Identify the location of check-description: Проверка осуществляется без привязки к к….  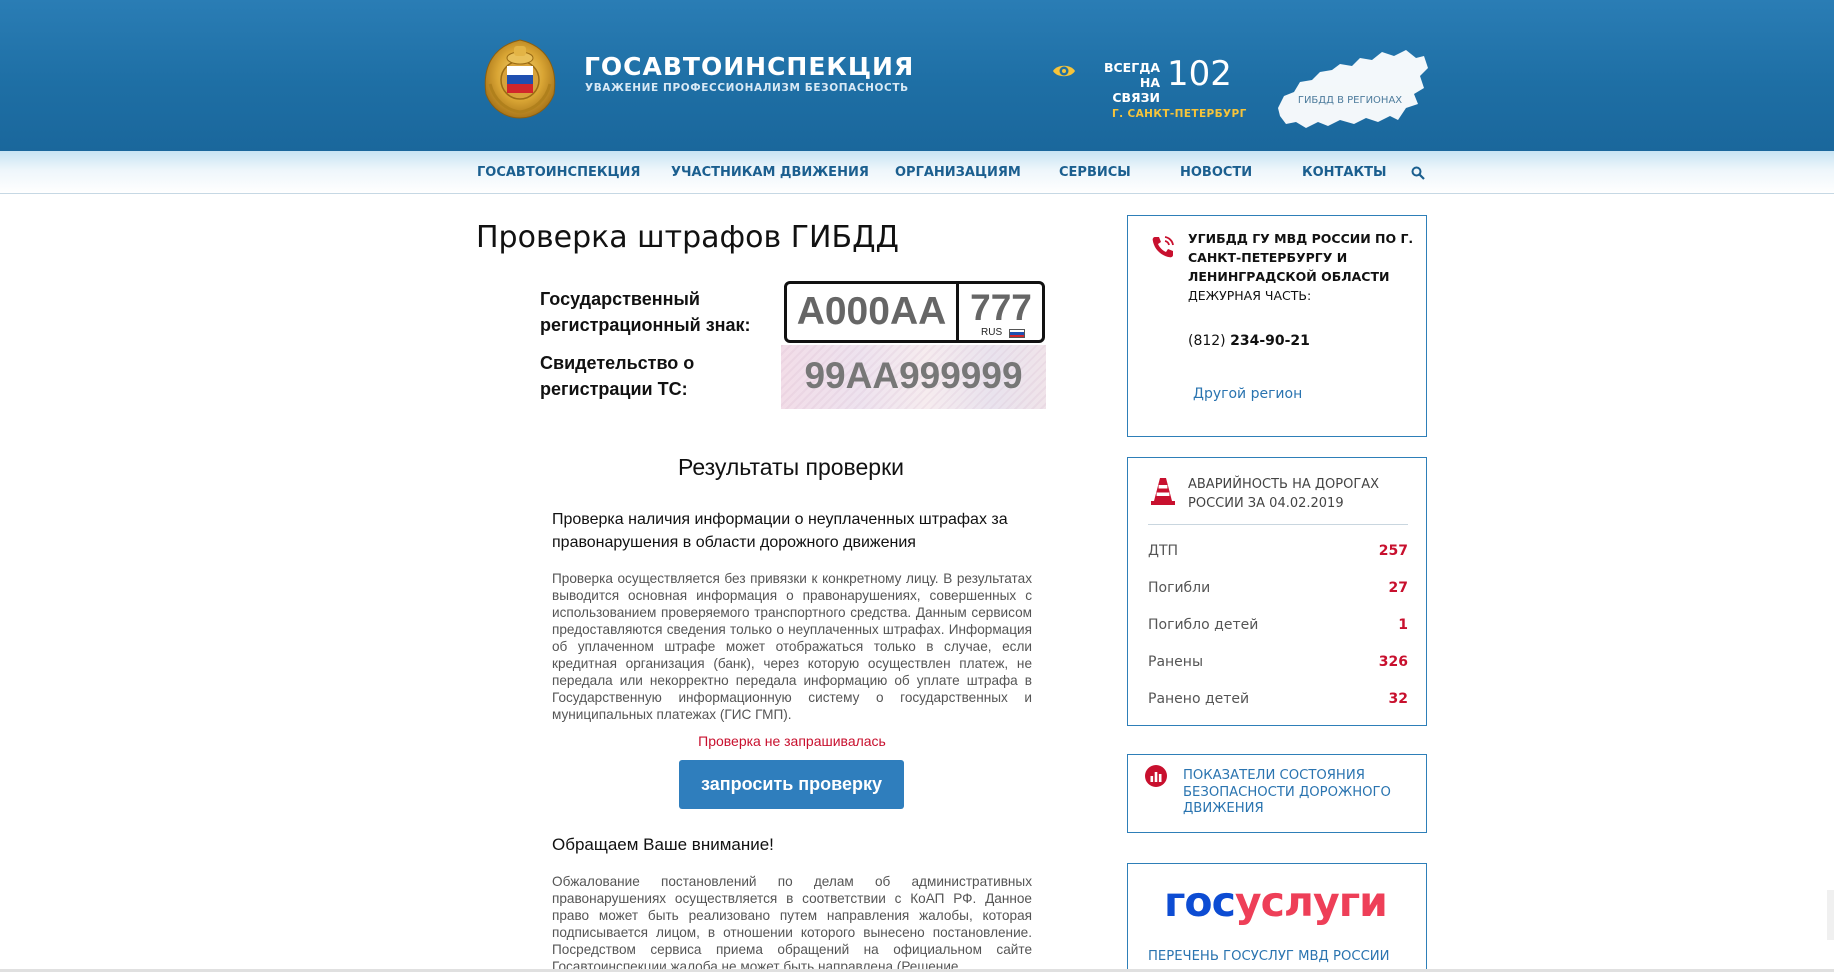
(792, 646).